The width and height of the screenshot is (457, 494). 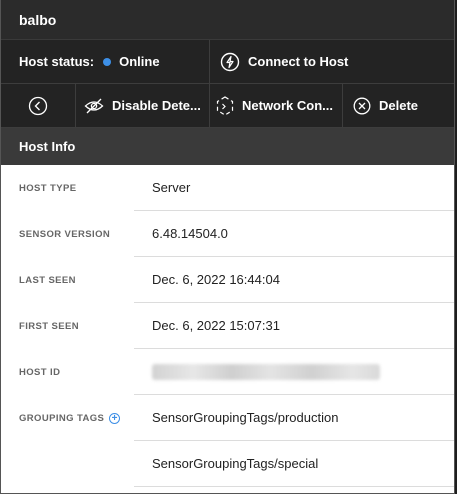 I want to click on host-info-header: Host Info, so click(x=227, y=146).